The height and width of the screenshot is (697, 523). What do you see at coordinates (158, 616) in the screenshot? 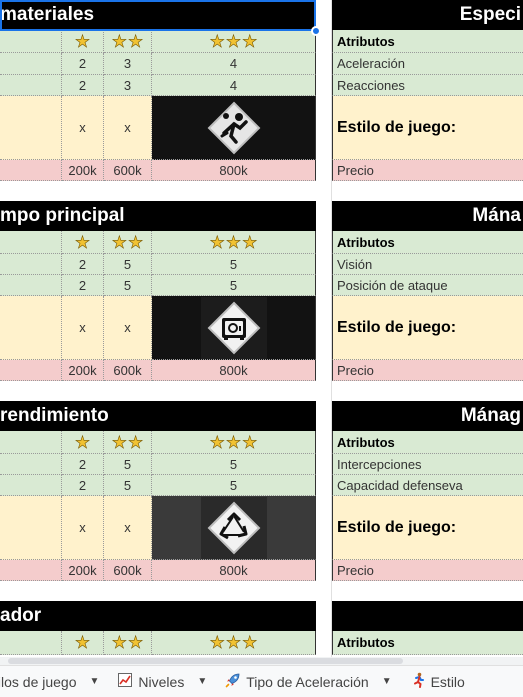
I see `section-title-cell: ador` at bounding box center [158, 616].